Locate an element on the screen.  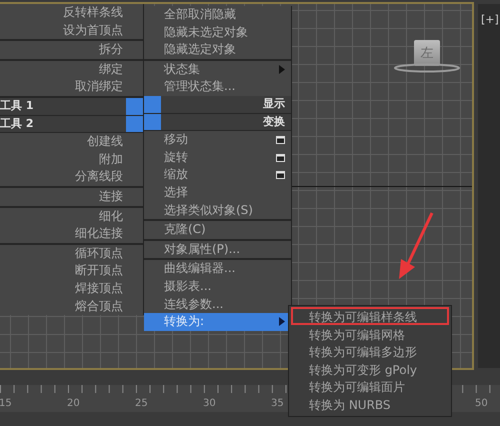
tick-label: 15 is located at coordinates (6, 404).